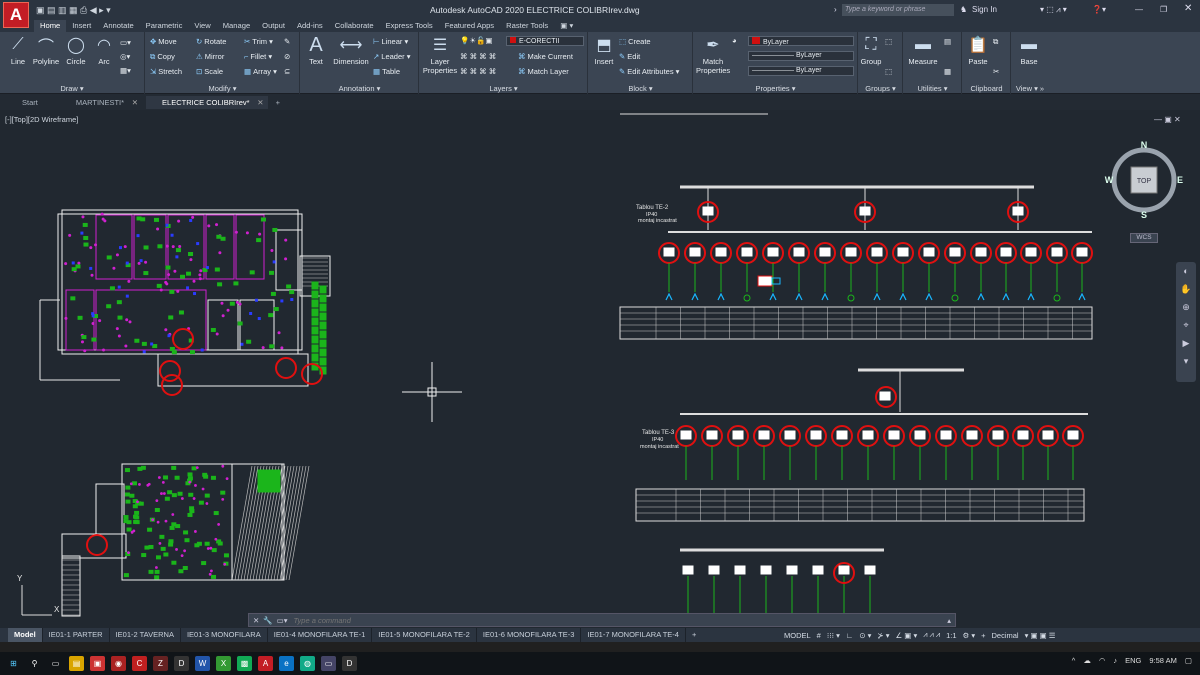 The height and width of the screenshot is (675, 1200). I want to click on tab-output: Output, so click(273, 26).